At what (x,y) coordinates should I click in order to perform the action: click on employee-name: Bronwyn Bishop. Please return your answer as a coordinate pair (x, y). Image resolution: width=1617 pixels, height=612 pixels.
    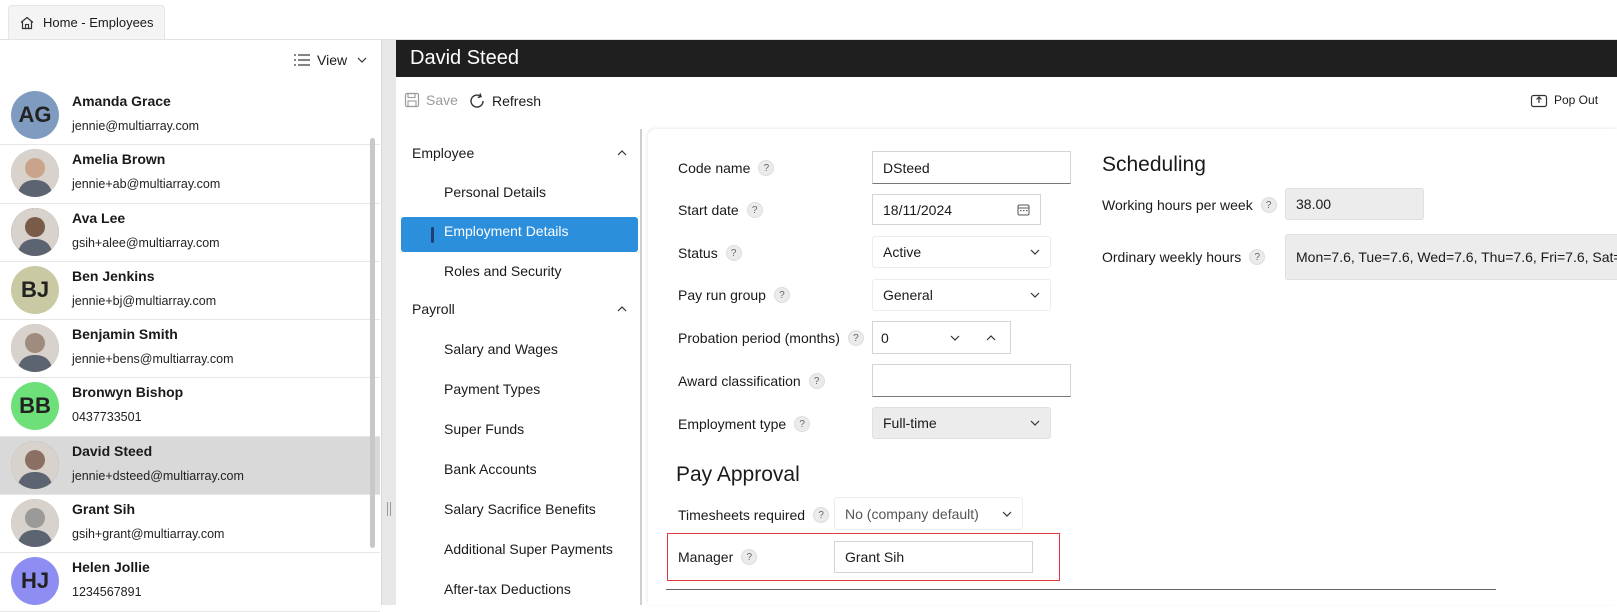
    Looking at the image, I should click on (128, 392).